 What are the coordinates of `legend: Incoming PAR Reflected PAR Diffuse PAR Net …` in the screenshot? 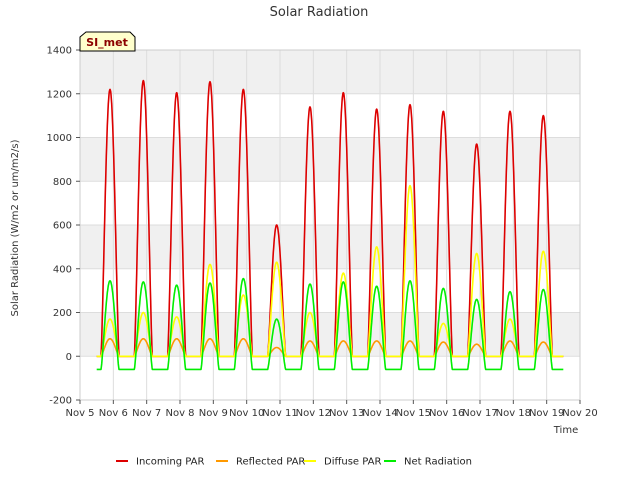 It's located at (294, 462).